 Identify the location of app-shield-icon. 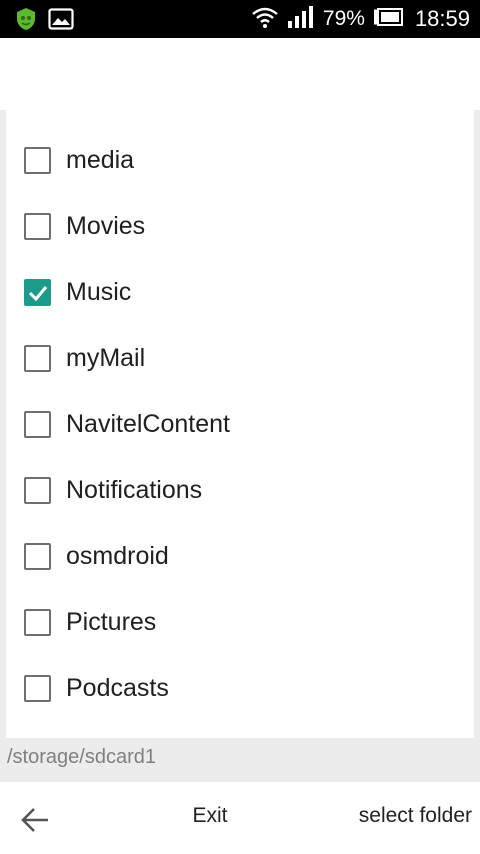
(26, 21).